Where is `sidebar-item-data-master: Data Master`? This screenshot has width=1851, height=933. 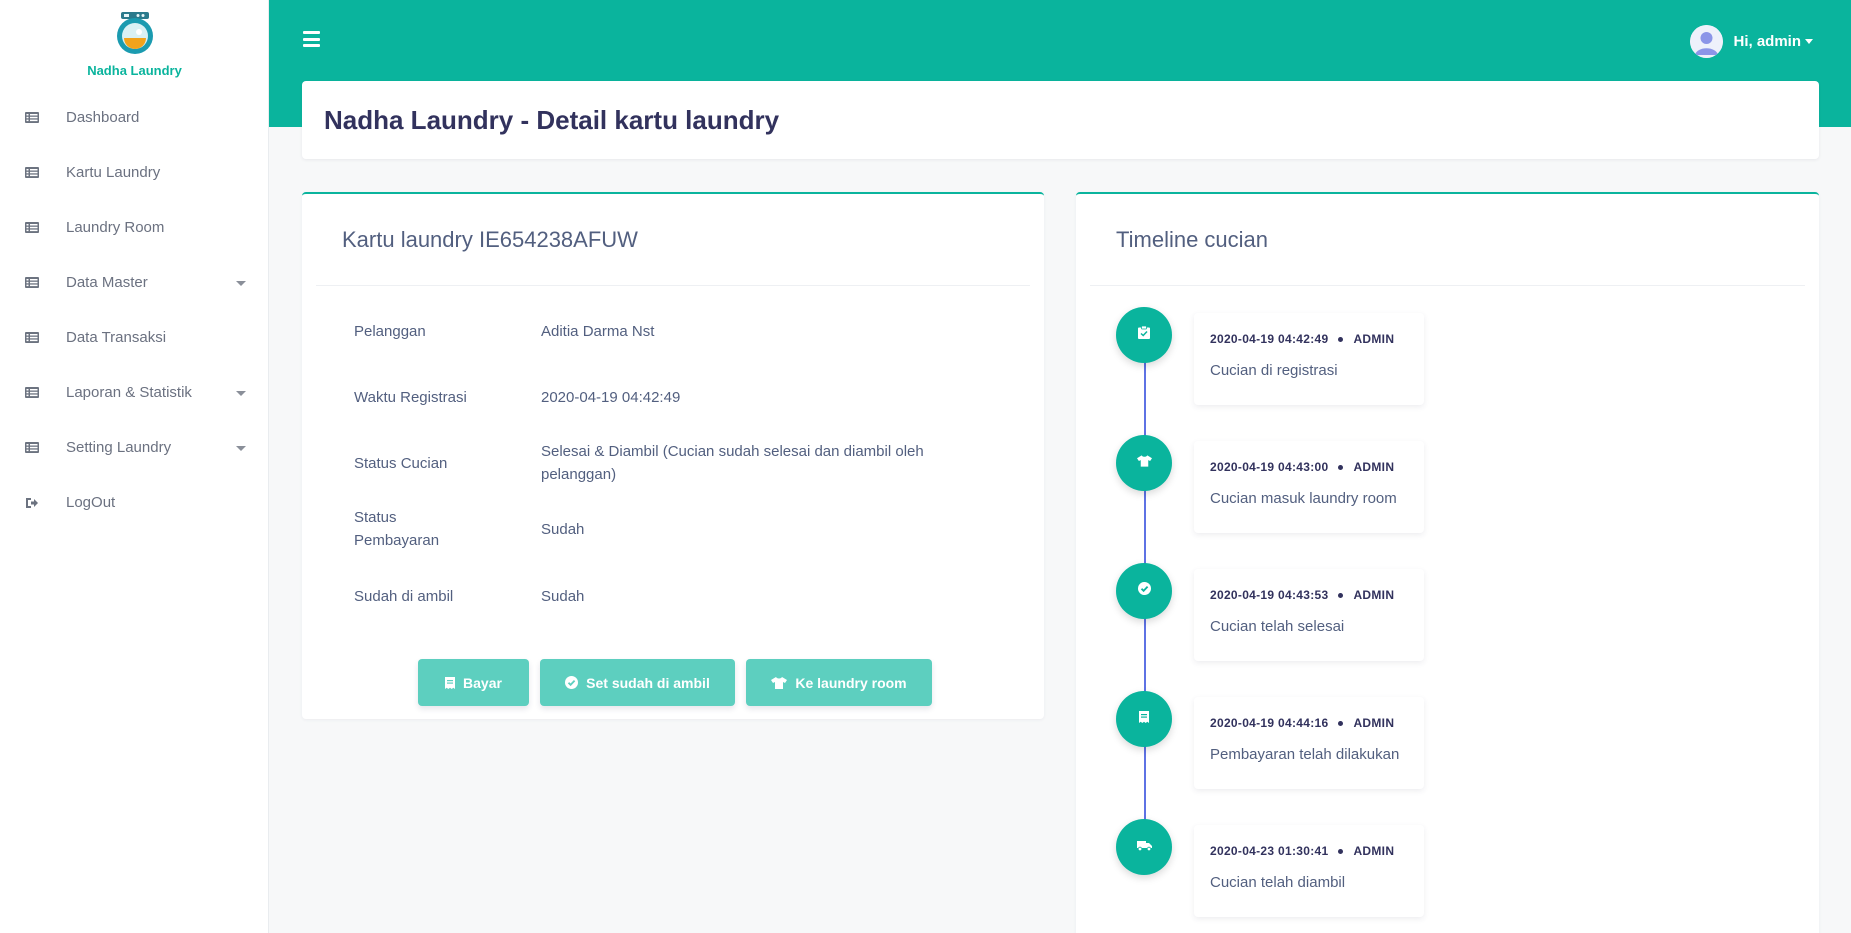
sidebar-item-data-master: Data Master is located at coordinates (134, 282).